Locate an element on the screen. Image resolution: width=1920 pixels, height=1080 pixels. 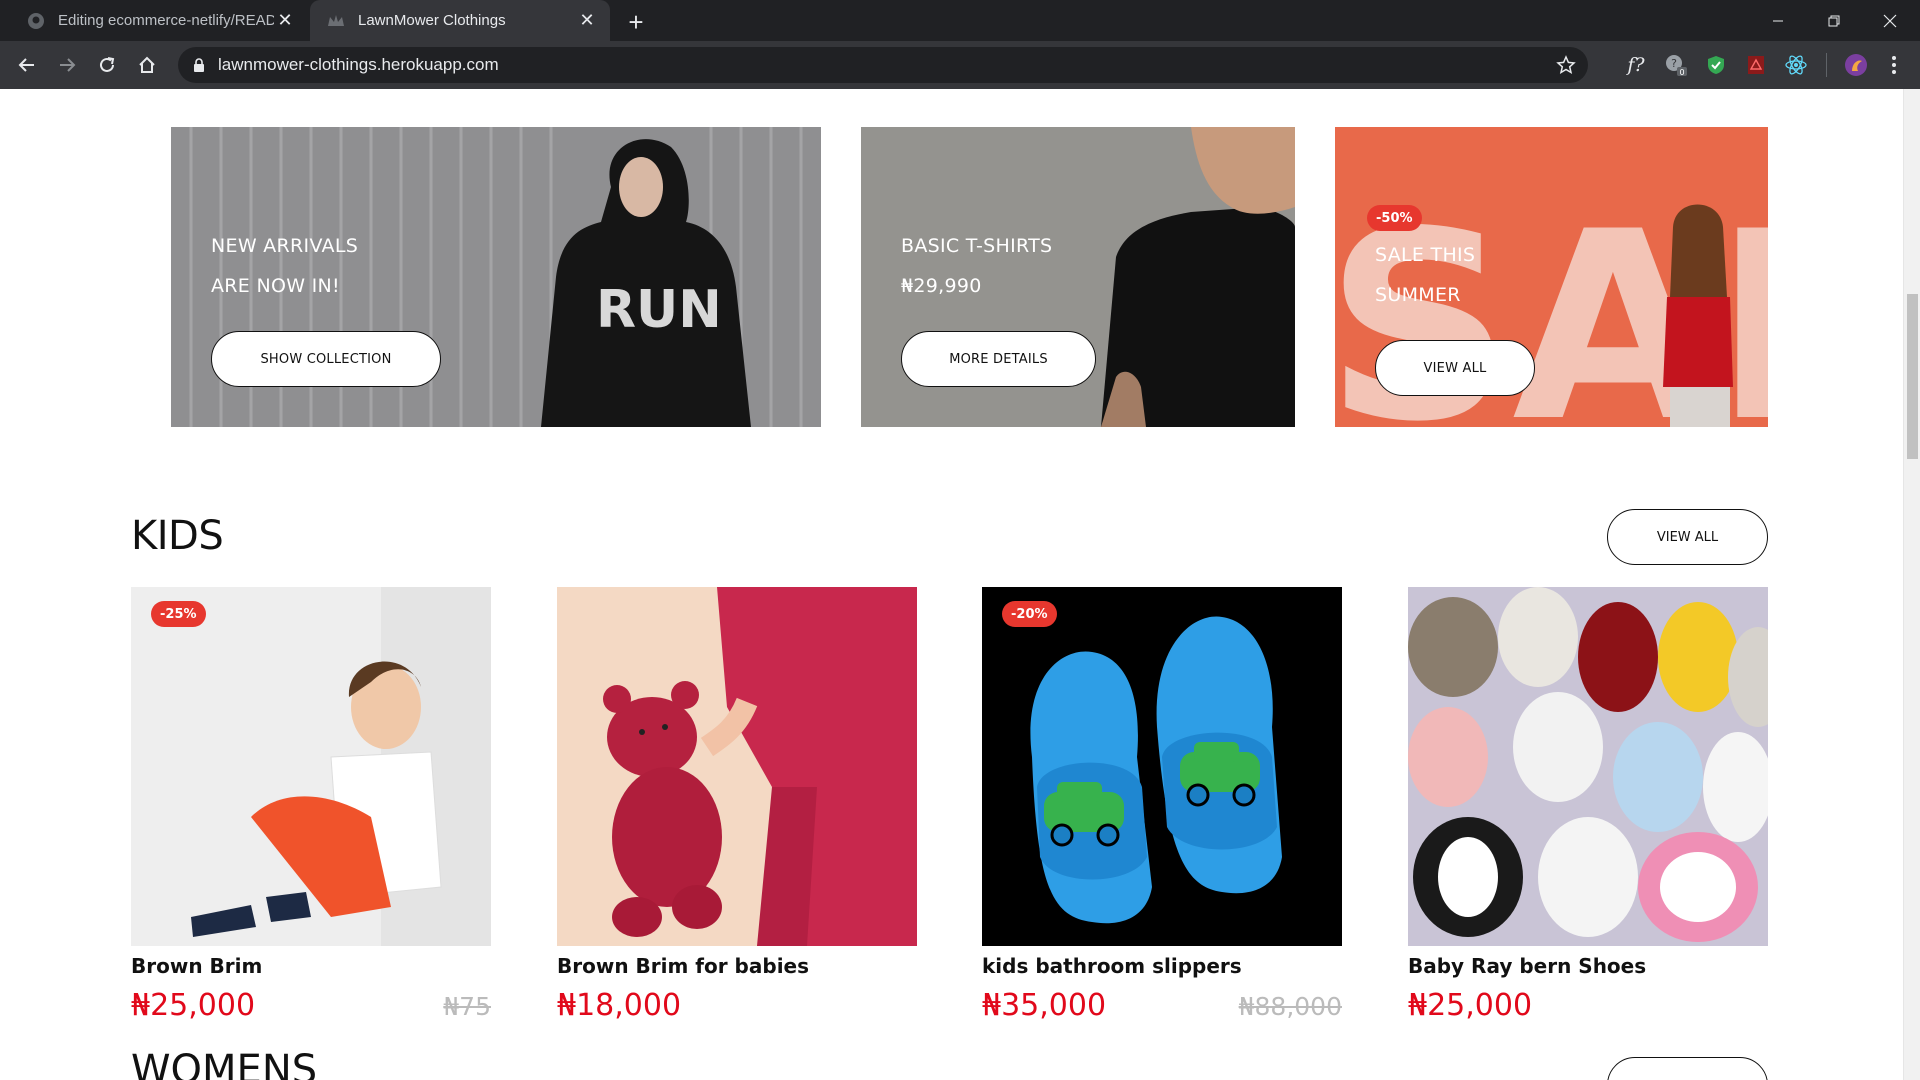
tab-lawnmower: LawnMower Clothings ✕ is located at coordinates (460, 20).